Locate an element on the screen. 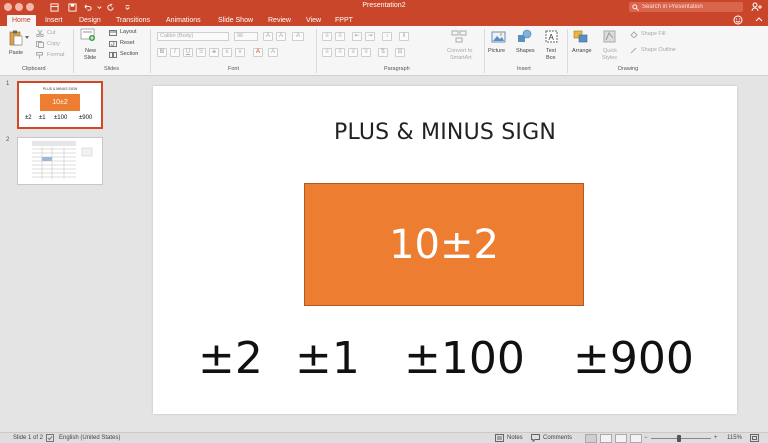  tab-design: Design is located at coordinates (90, 20).